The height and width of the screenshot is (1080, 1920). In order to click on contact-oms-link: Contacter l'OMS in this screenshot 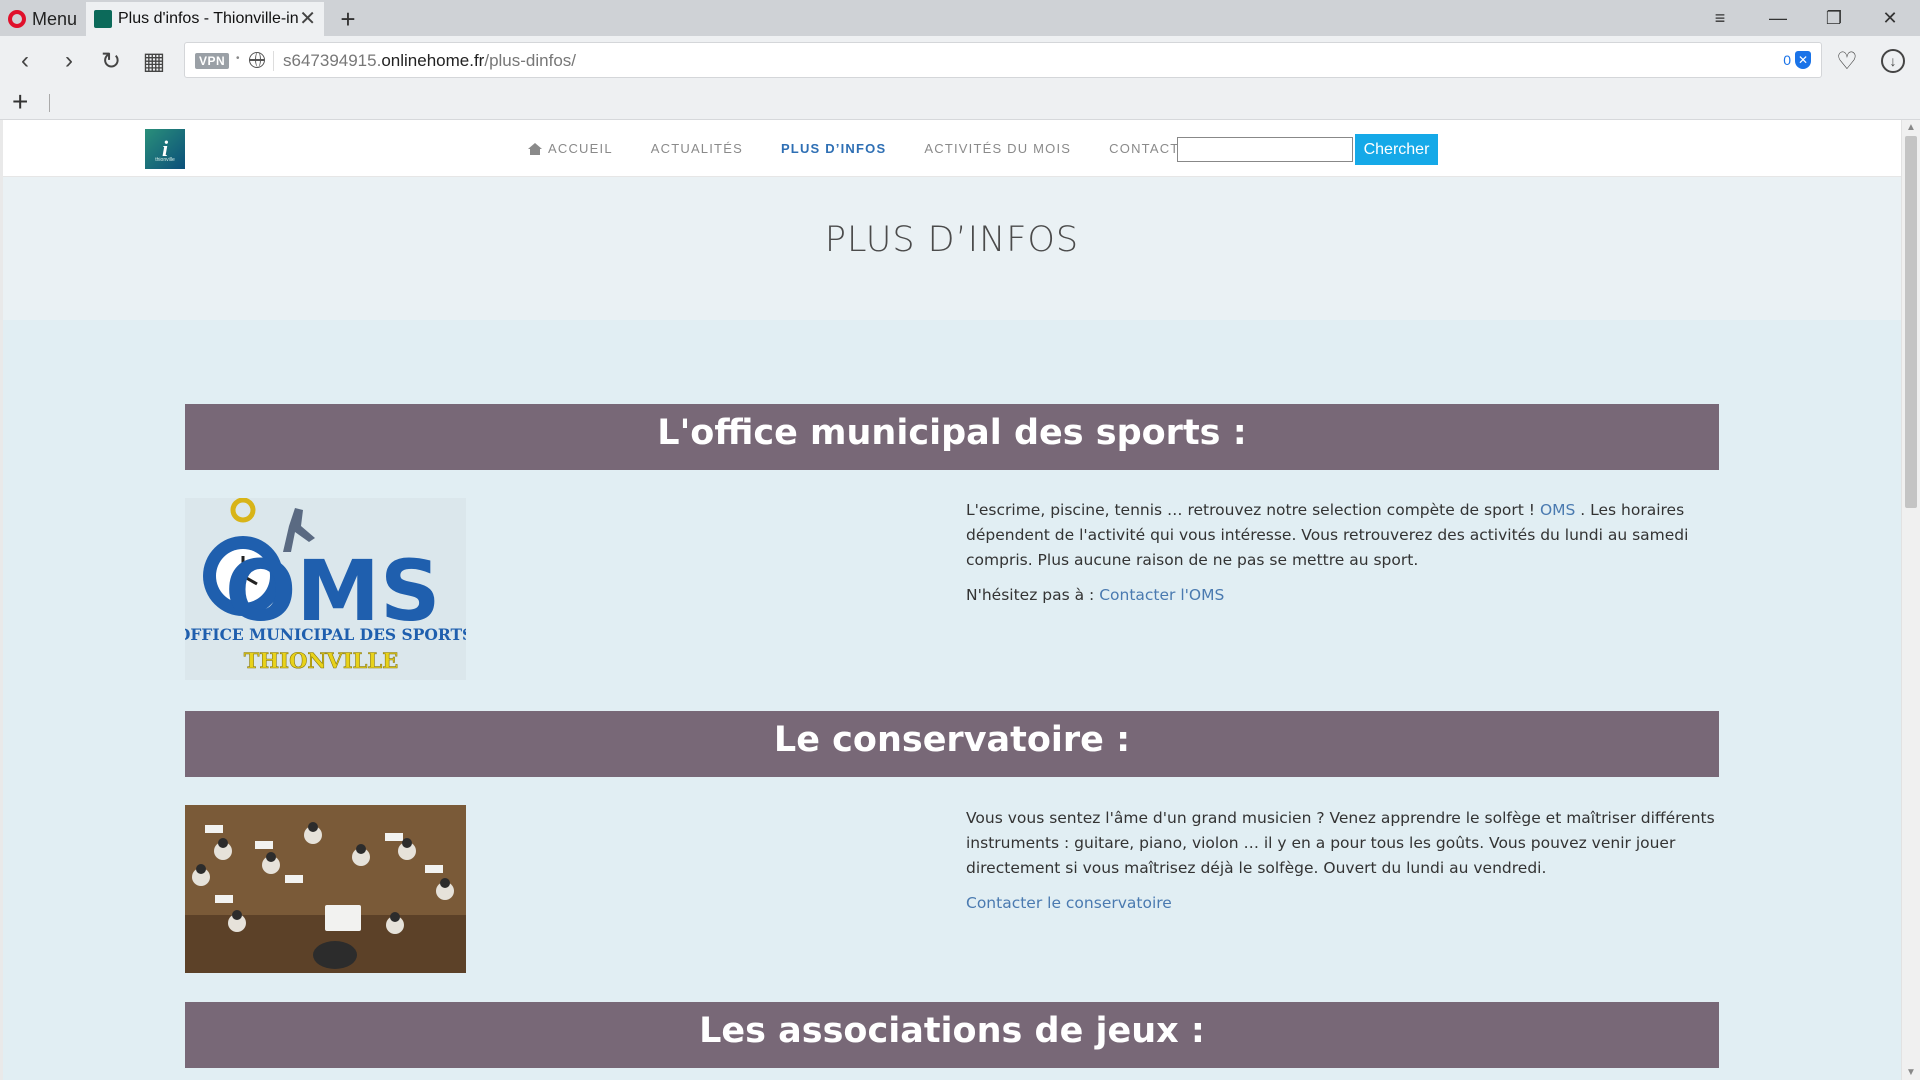, I will do `click(1161, 595)`.